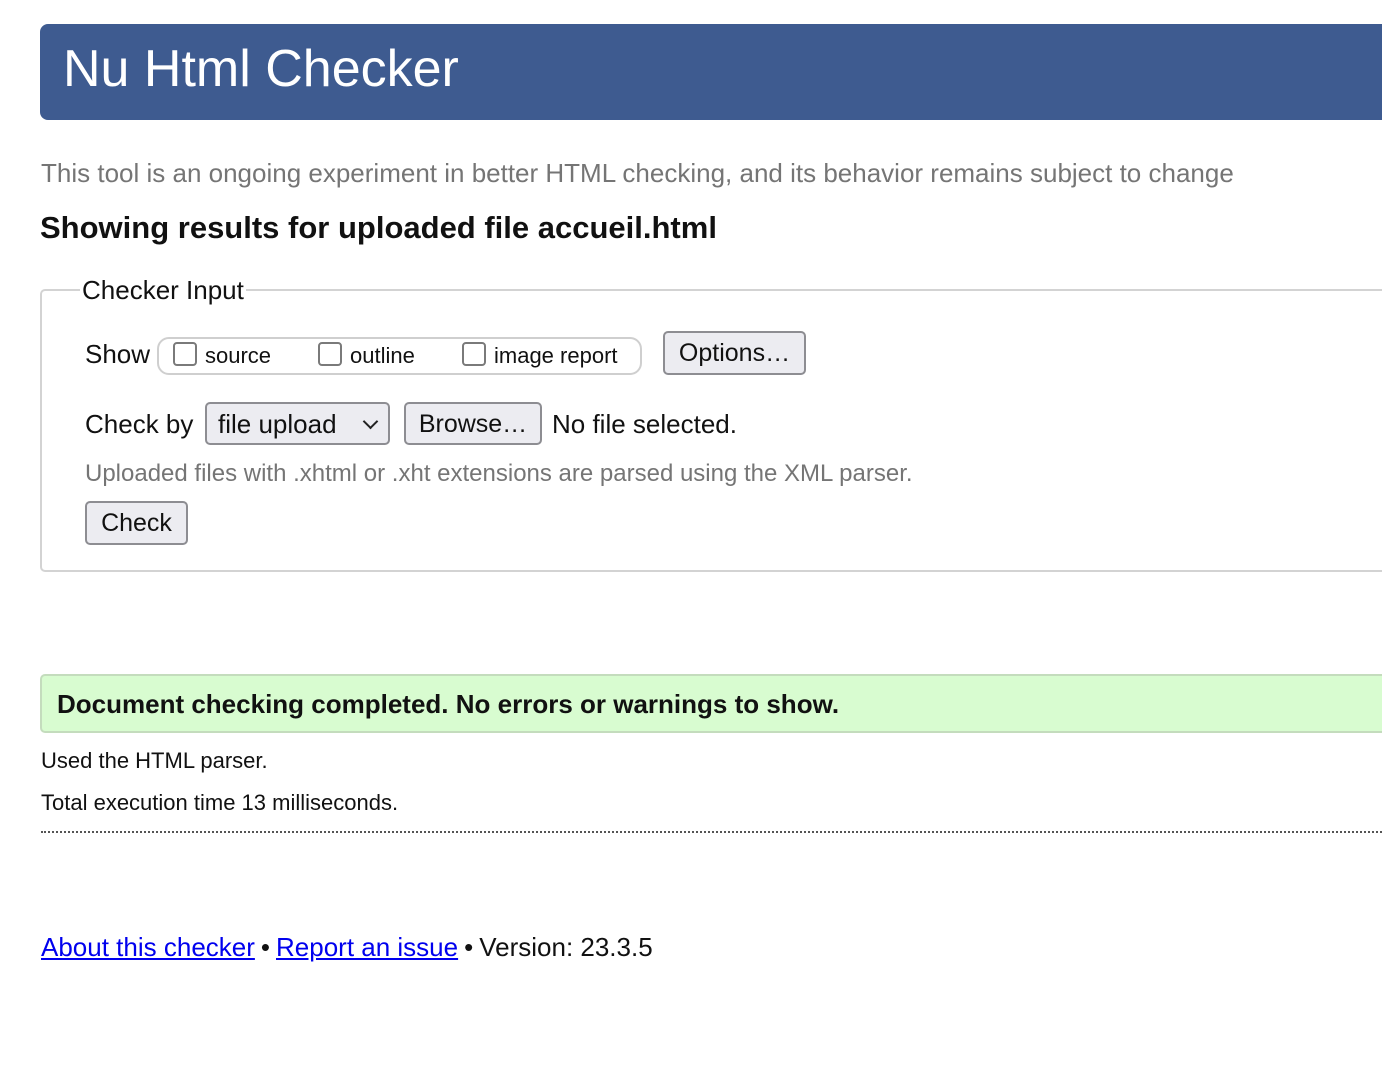 The width and height of the screenshot is (1382, 1090). I want to click on parser-info: Used the HTML parser., so click(154, 760).